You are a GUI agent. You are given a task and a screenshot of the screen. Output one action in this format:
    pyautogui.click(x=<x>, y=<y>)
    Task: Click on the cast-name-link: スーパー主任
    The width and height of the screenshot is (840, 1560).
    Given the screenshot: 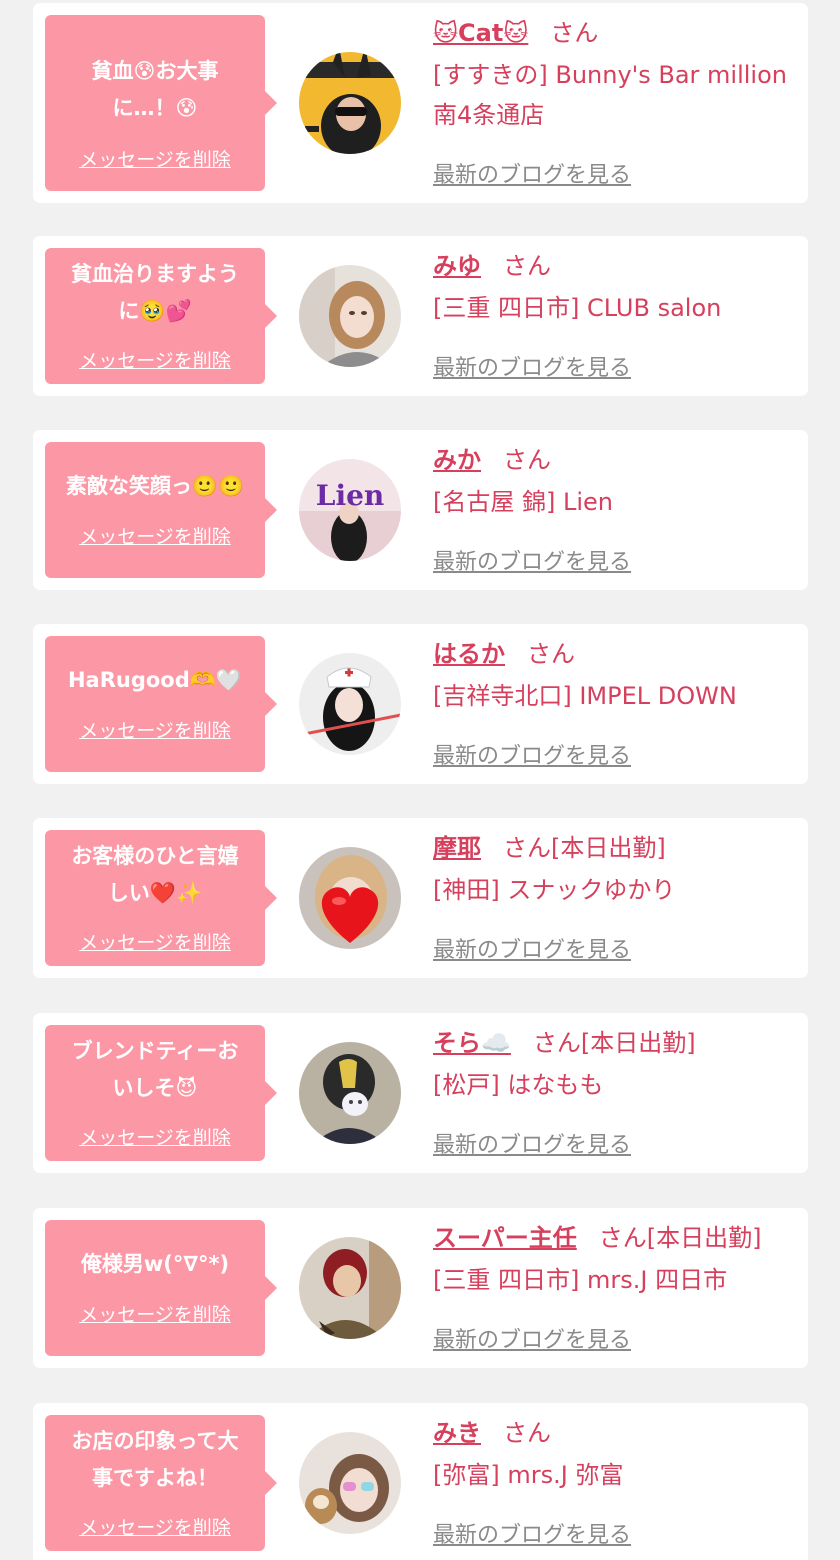 What is the action you would take?
    pyautogui.click(x=505, y=1238)
    